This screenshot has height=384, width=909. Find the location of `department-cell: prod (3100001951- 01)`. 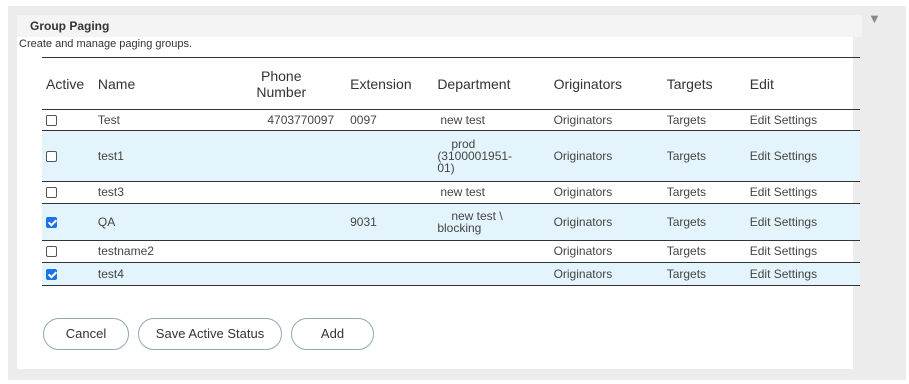

department-cell: prod (3100001951- 01) is located at coordinates (491, 156).